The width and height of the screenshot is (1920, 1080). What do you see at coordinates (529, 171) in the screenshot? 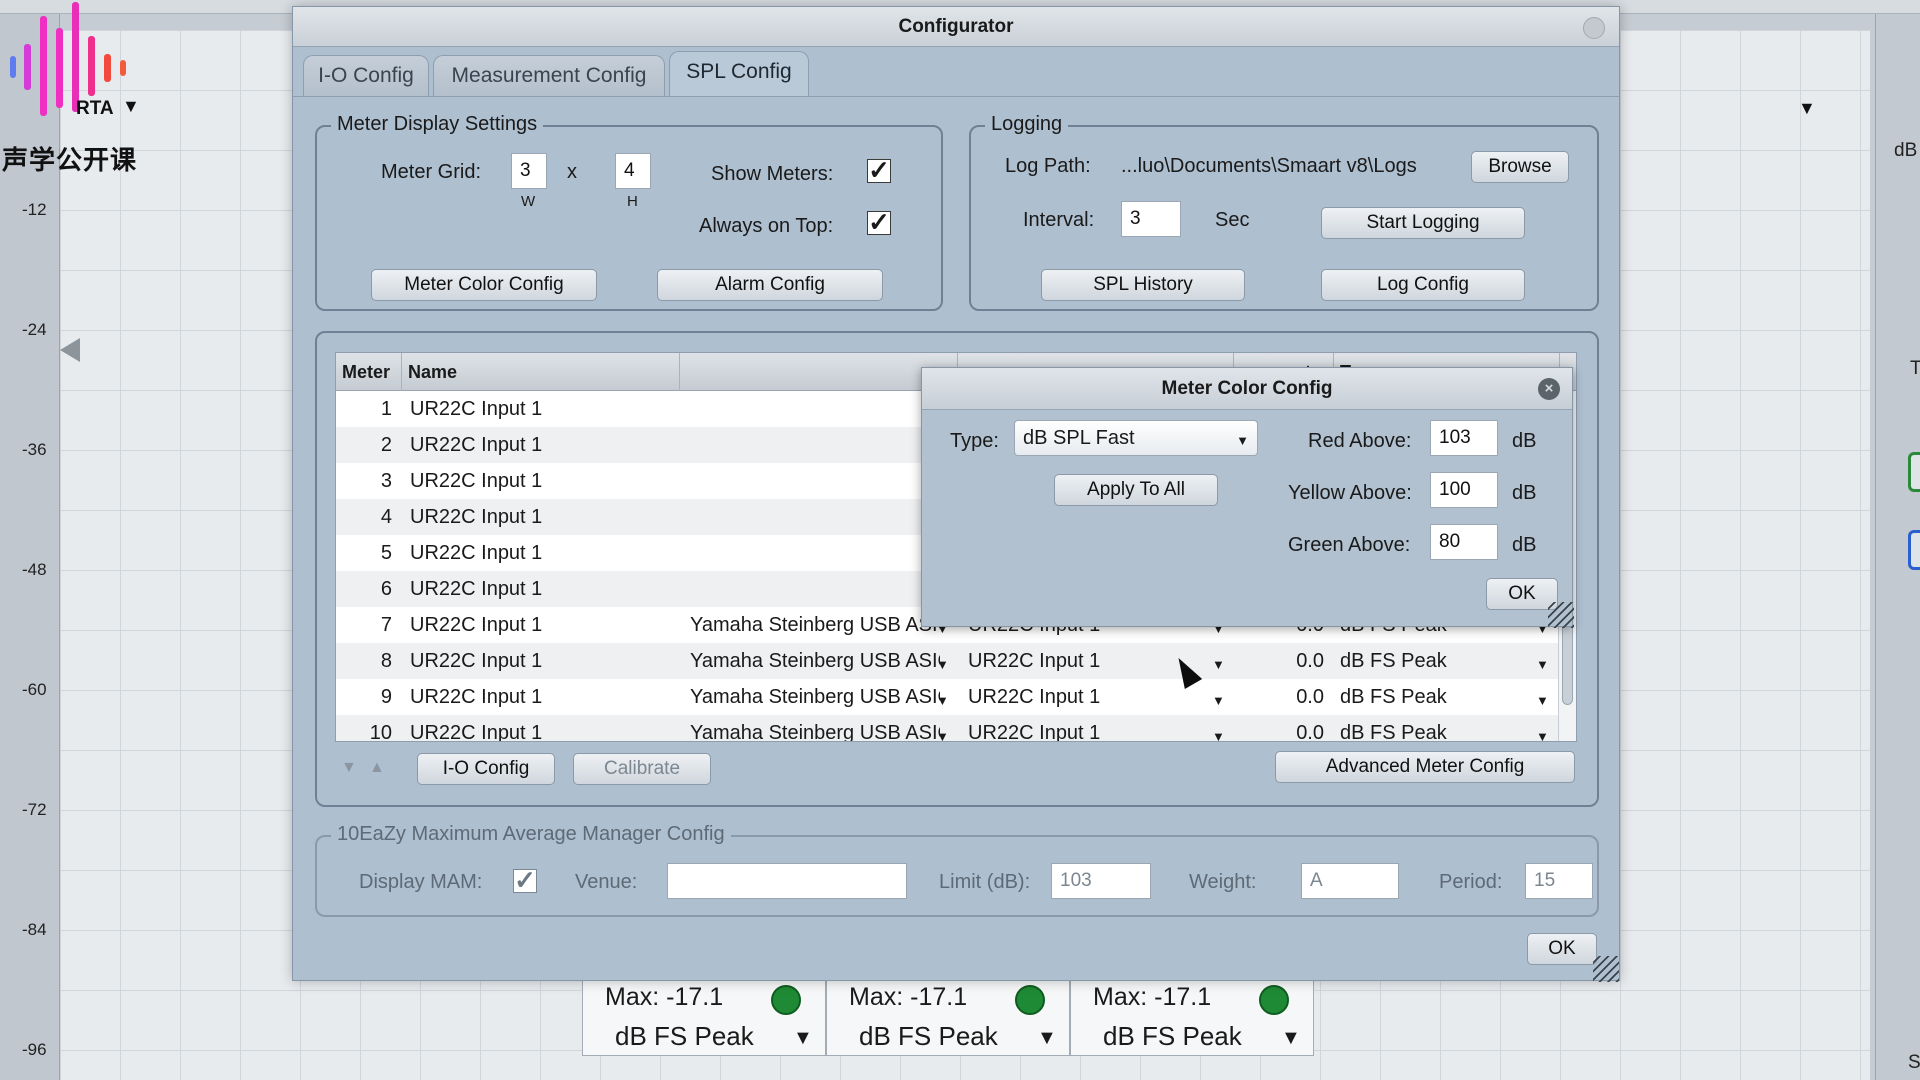
I see `meter-grid-width-input: 3` at bounding box center [529, 171].